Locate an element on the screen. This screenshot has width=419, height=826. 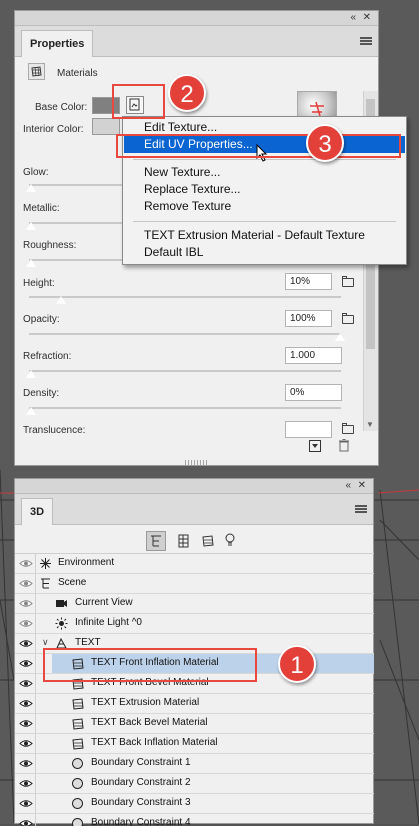
filter-whole-scene-button is located at coordinates (156, 541).